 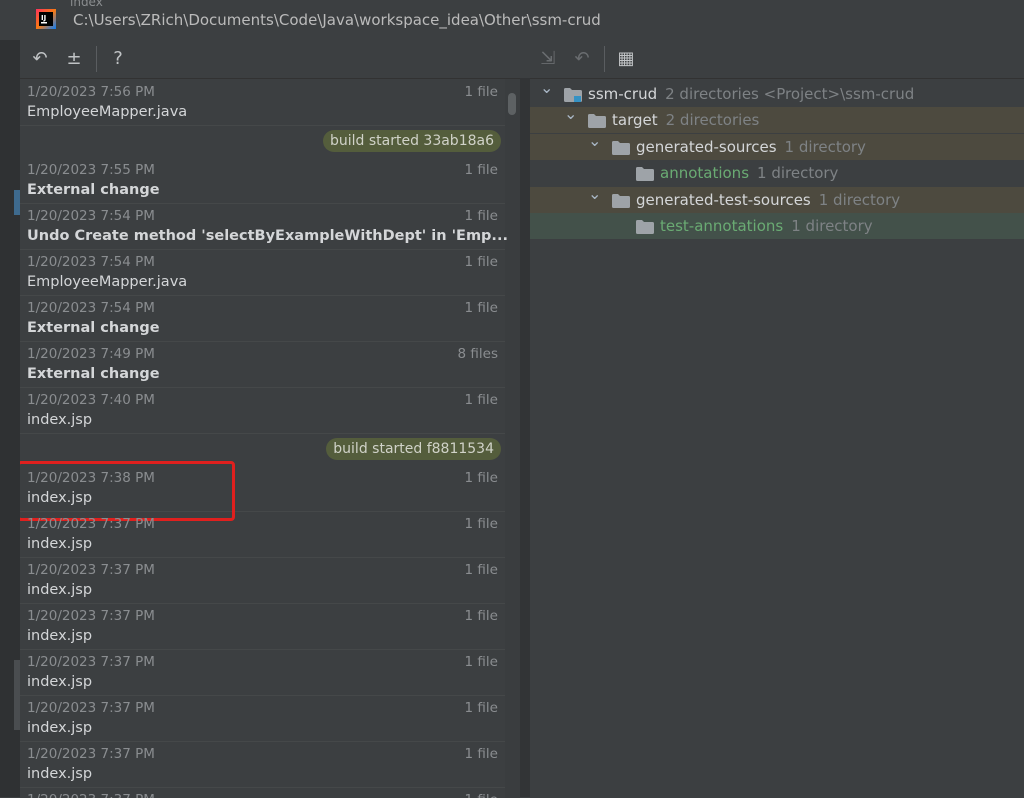 I want to click on build-badge: build started 33ab18a6, so click(x=411, y=141).